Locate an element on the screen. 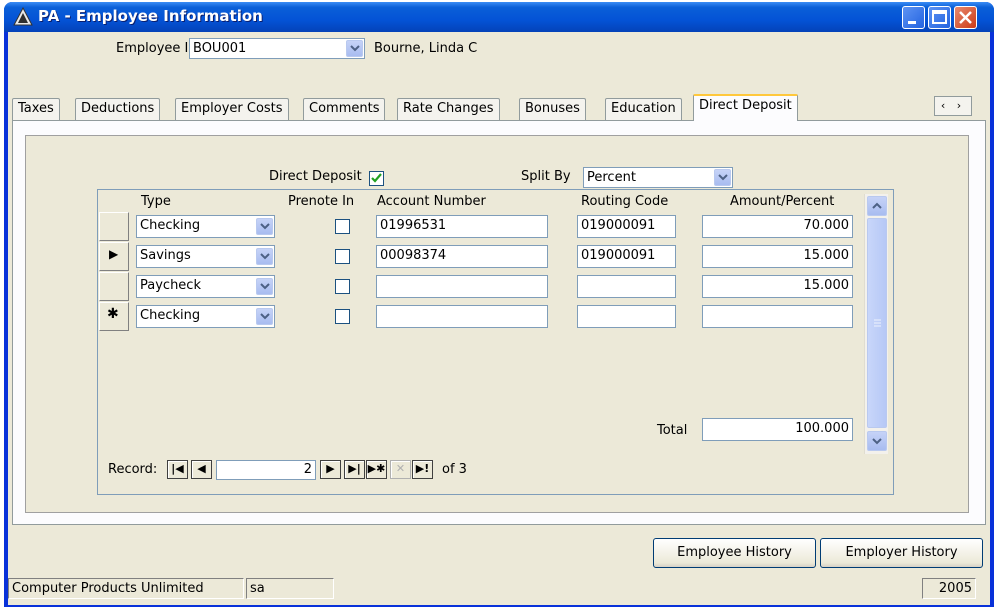 This screenshot has height=609, width=998. account-number-field: 01996531 is located at coordinates (462, 226).